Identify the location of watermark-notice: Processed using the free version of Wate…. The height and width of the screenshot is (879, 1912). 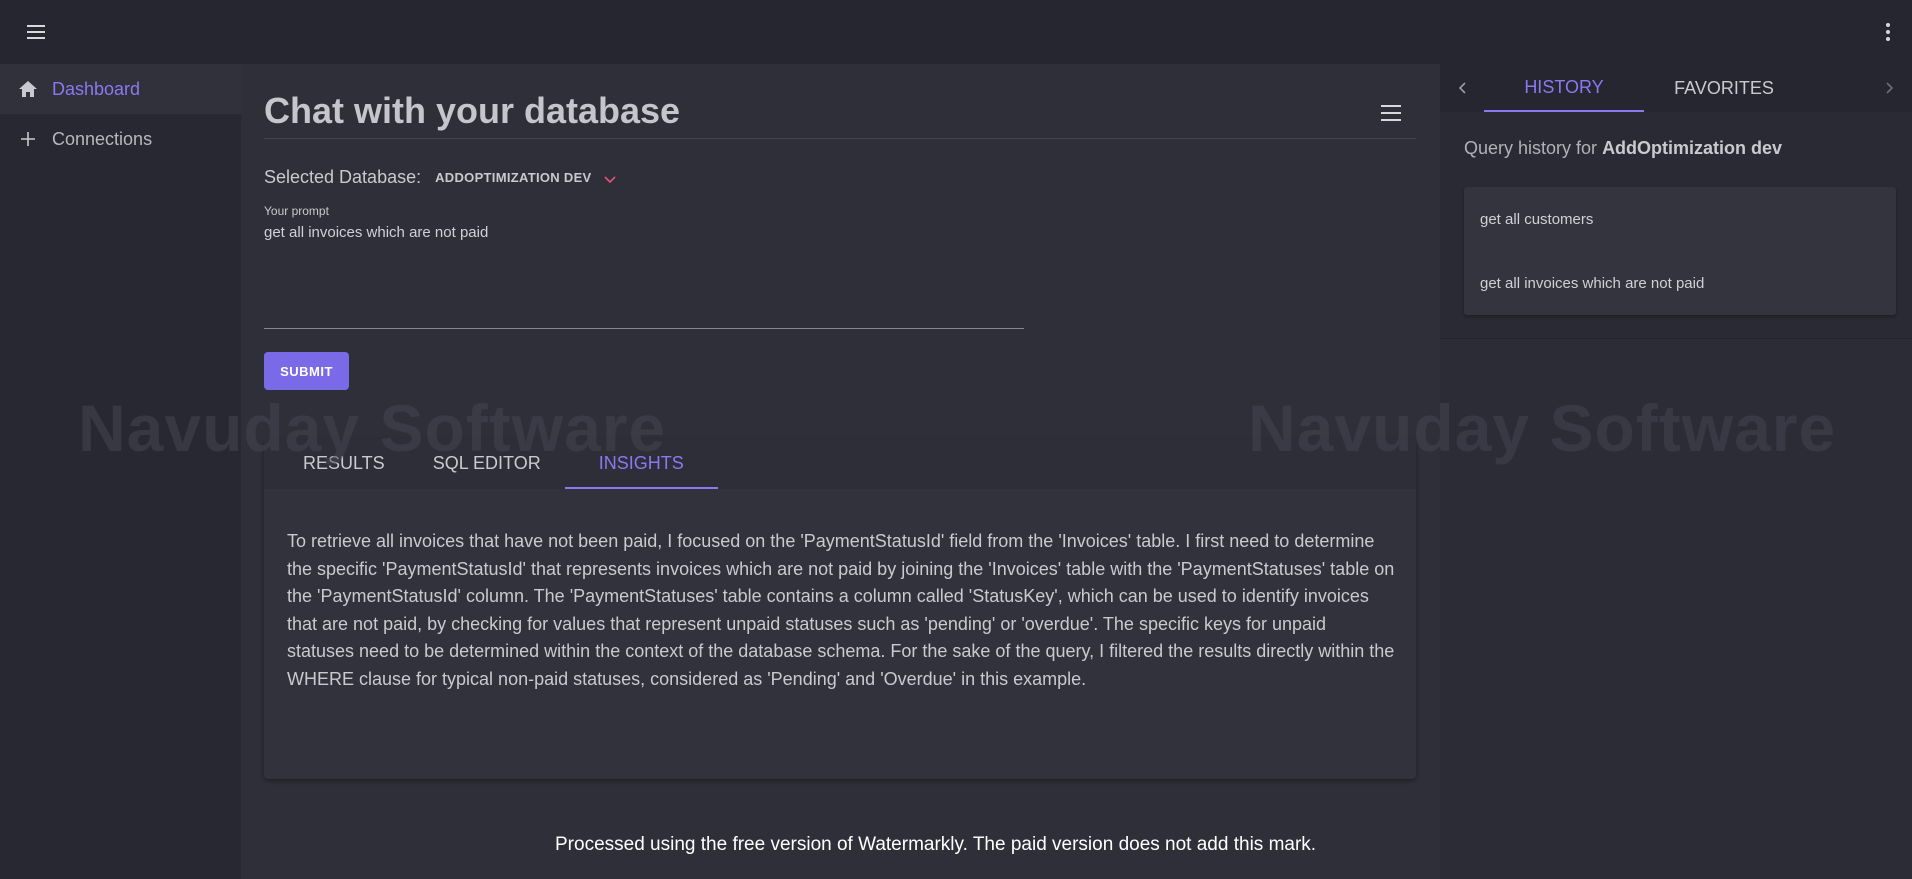
(936, 844).